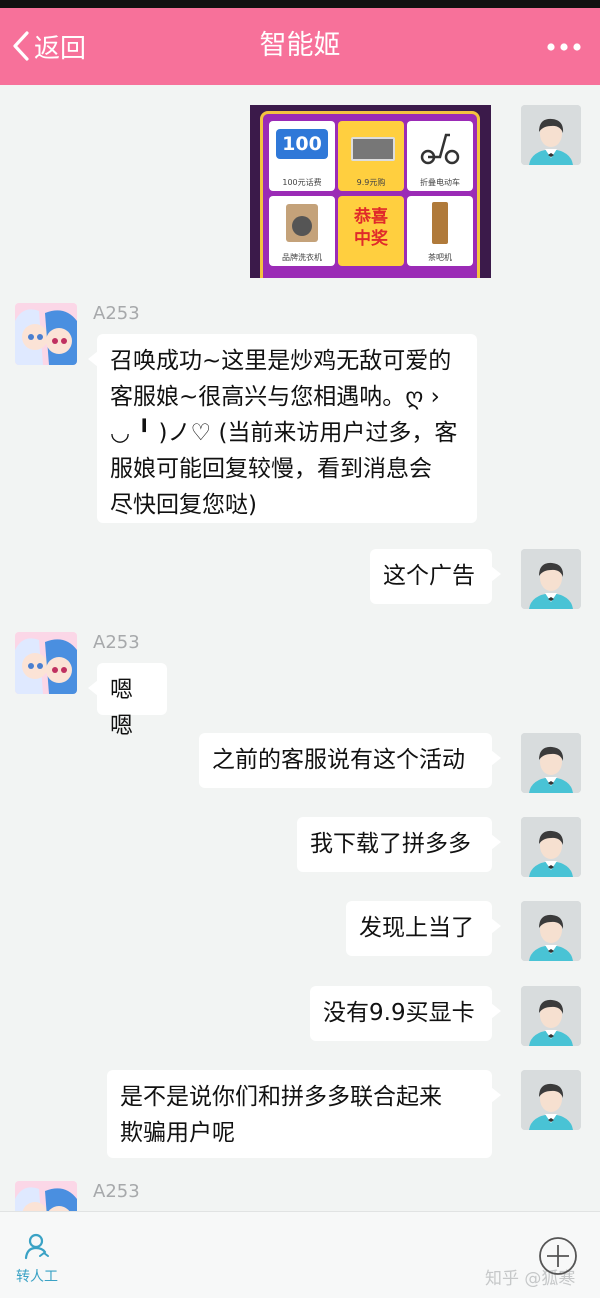 The height and width of the screenshot is (1298, 600). What do you see at coordinates (300, 4) in the screenshot?
I see `status-bar` at bounding box center [300, 4].